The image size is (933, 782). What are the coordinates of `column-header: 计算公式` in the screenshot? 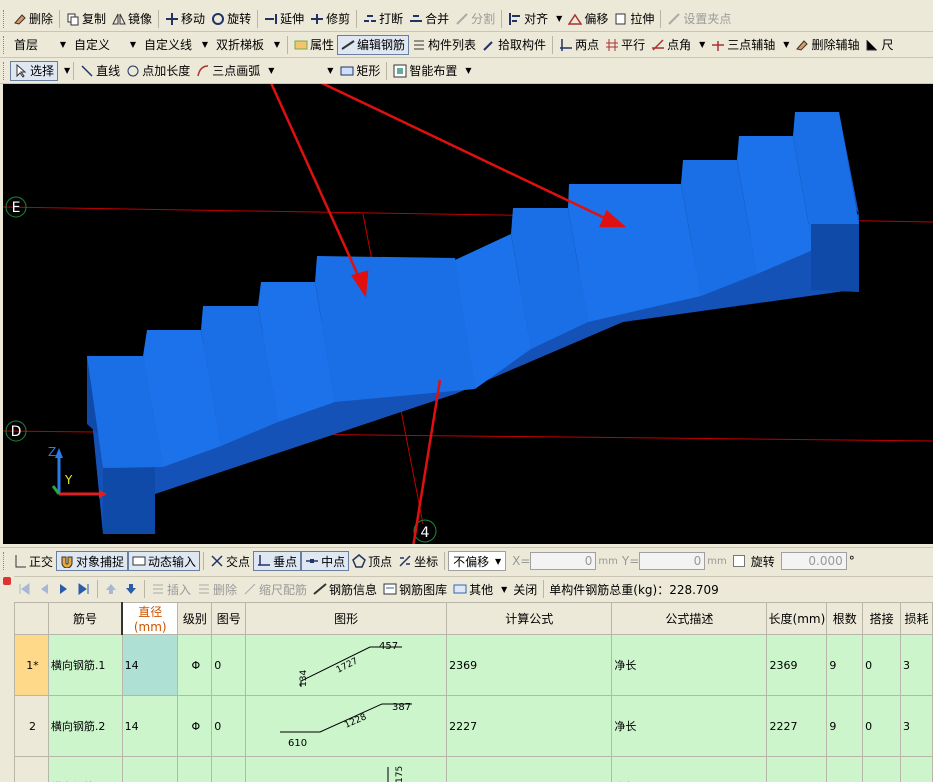 It's located at (529, 618).